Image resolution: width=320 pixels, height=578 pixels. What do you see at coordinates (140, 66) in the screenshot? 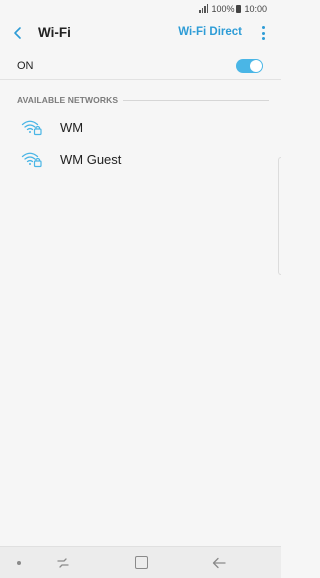
I see `wifi-toggle-row: ON` at bounding box center [140, 66].